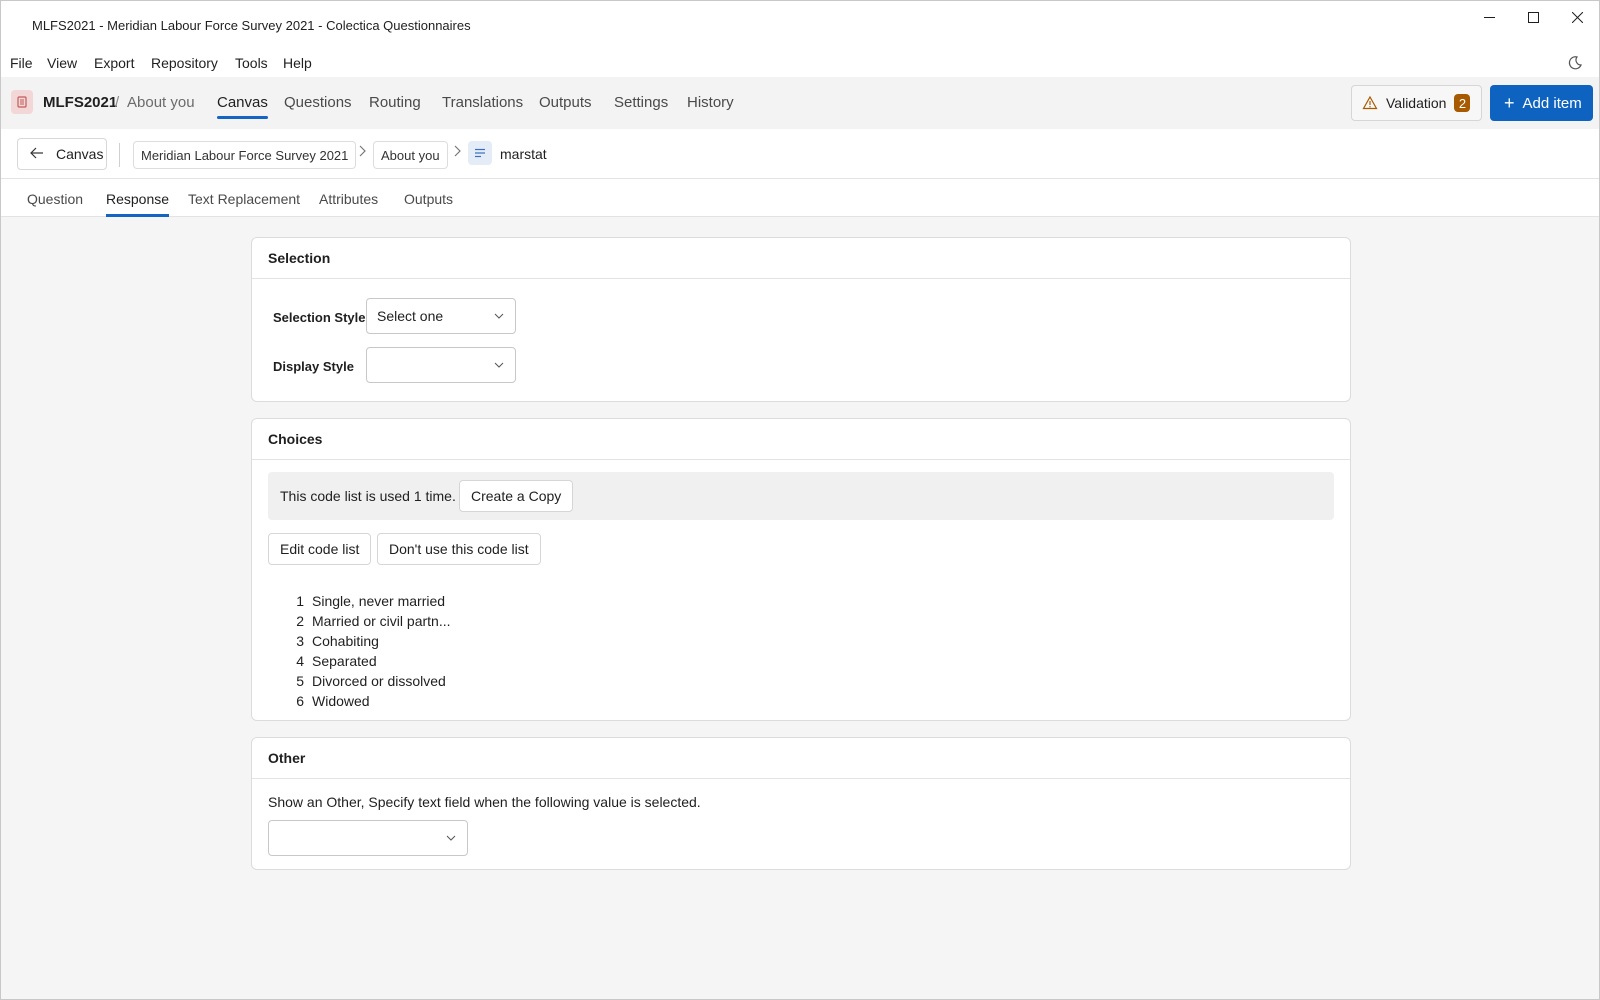  Describe the element at coordinates (395, 102) in the screenshot. I see `tab-routing: Routing` at that location.